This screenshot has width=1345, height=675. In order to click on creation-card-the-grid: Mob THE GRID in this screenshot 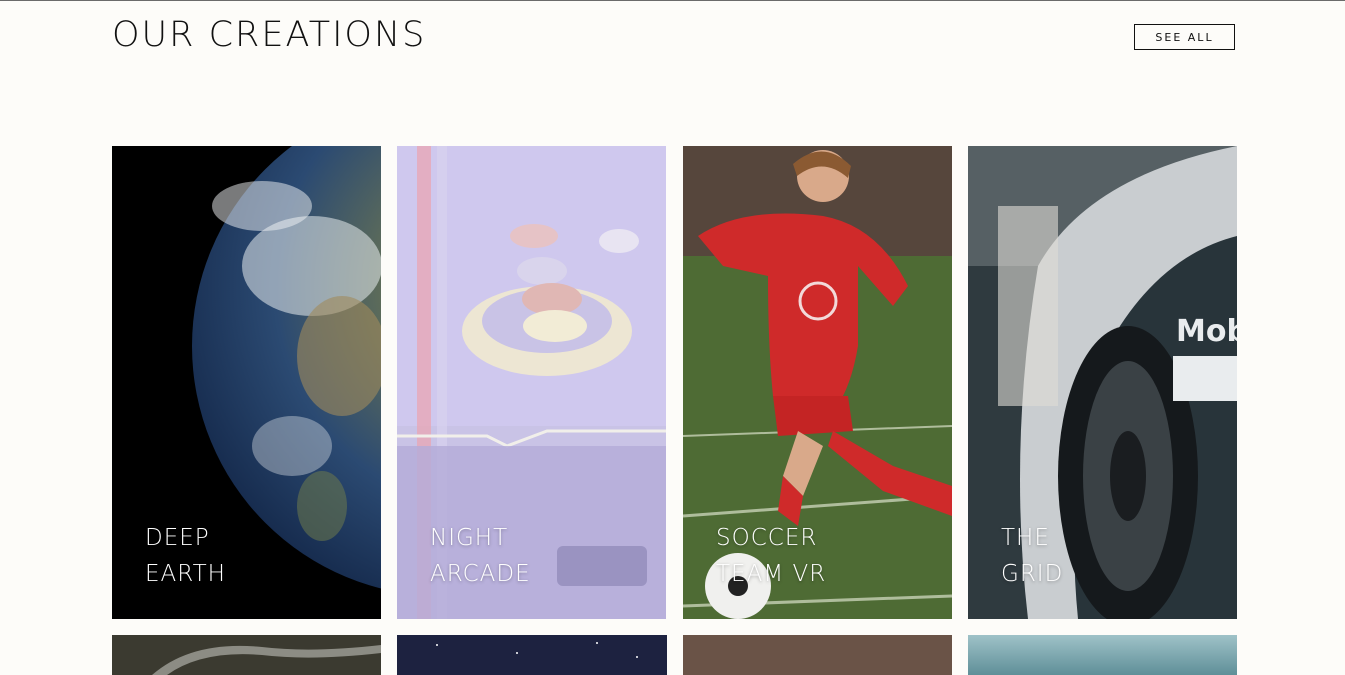, I will do `click(1102, 382)`.